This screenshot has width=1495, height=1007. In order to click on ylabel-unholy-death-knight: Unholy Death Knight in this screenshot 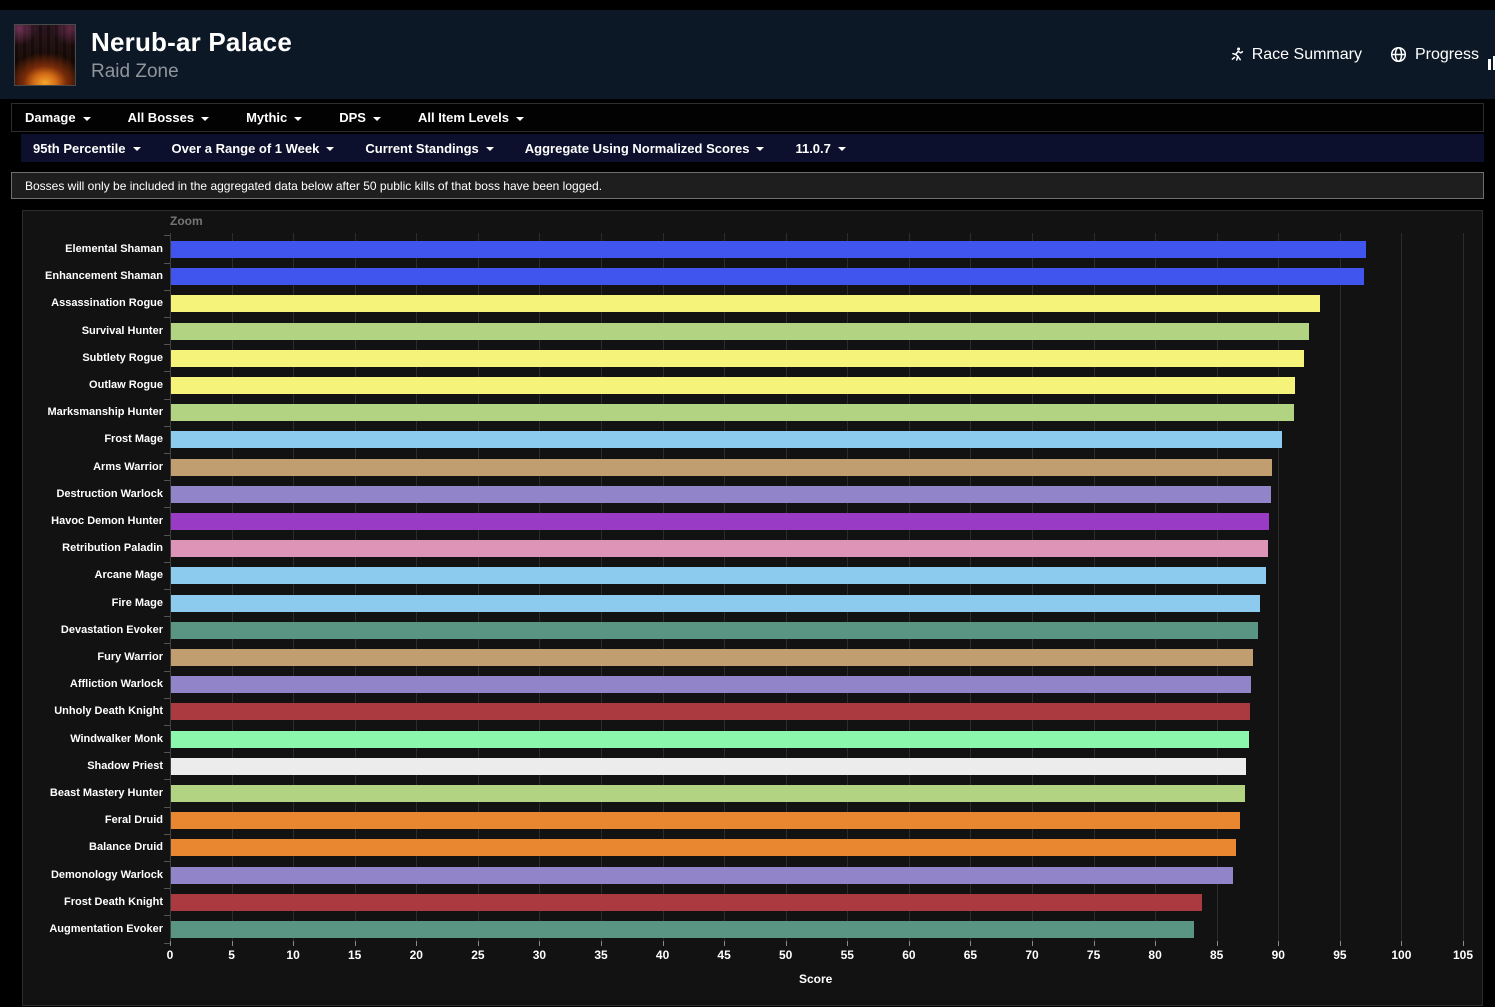, I will do `click(108, 711)`.